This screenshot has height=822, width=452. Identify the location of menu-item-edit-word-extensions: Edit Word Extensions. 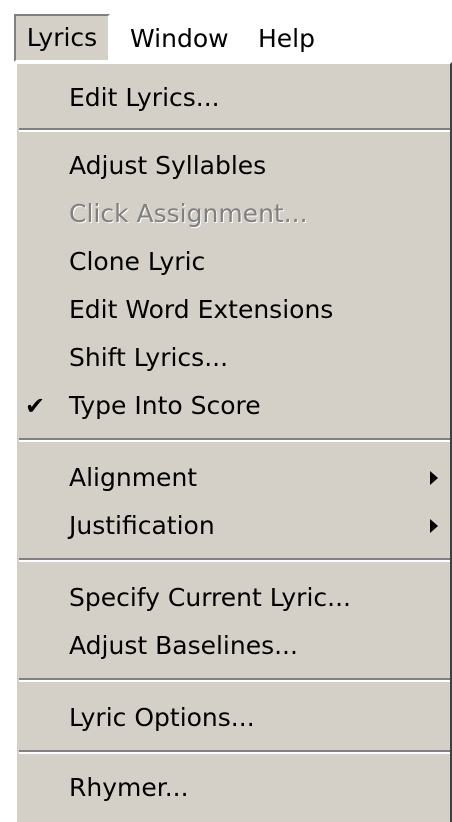
(233, 310).